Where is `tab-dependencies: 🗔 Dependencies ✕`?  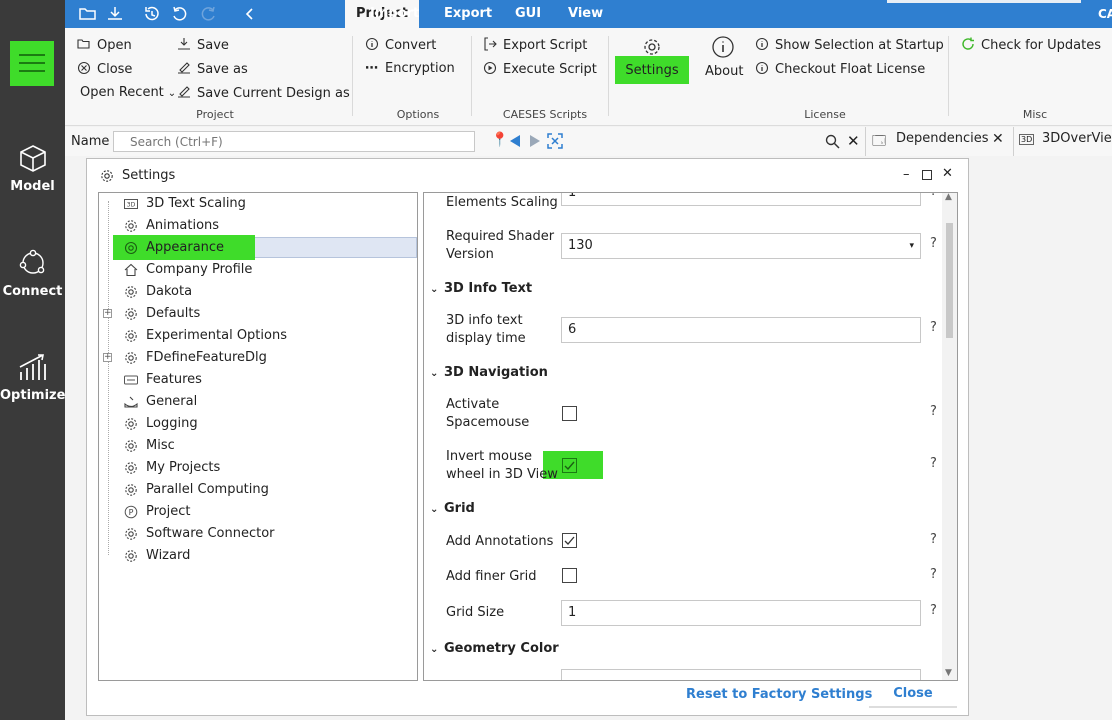
tab-dependencies: 🗔 Dependencies ✕ is located at coordinates (938, 141).